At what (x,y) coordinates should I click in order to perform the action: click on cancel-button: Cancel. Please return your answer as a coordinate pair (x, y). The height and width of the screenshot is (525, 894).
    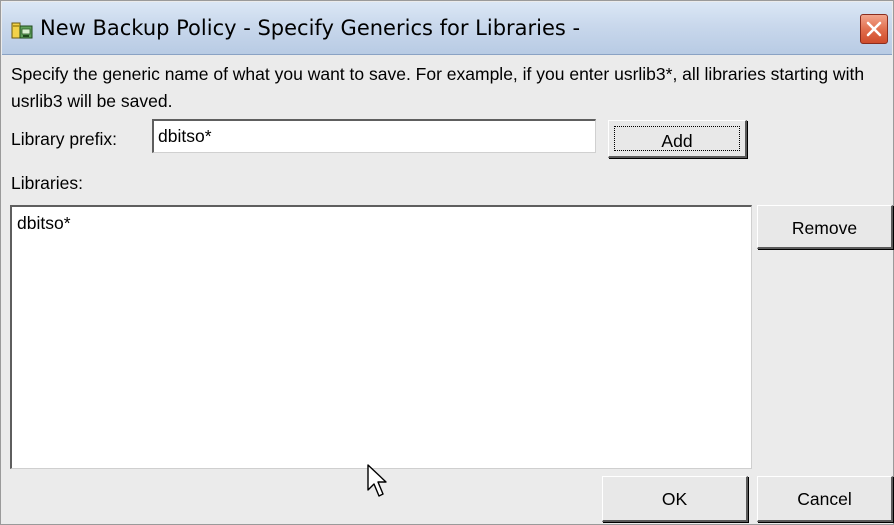
    Looking at the image, I should click on (825, 499).